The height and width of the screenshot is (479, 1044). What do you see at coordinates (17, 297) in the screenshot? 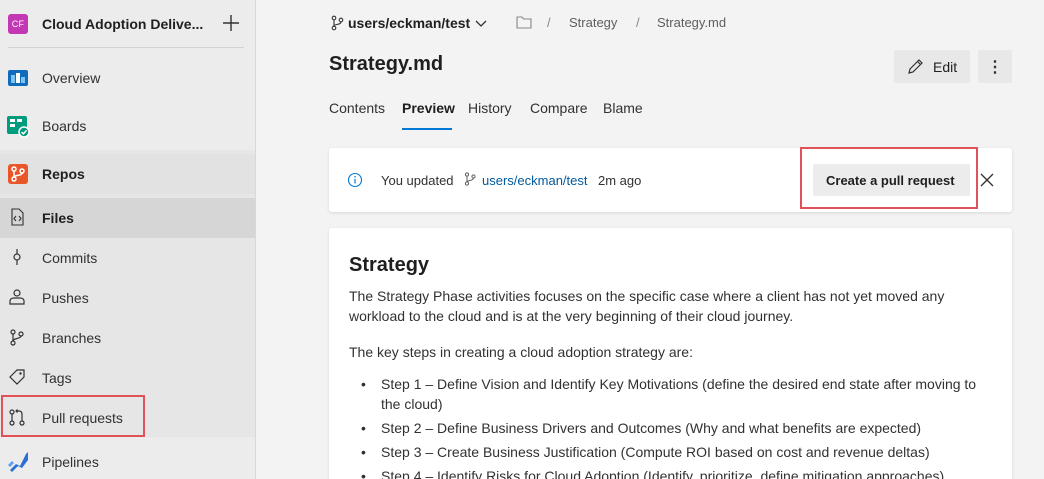
I see `push-icon` at bounding box center [17, 297].